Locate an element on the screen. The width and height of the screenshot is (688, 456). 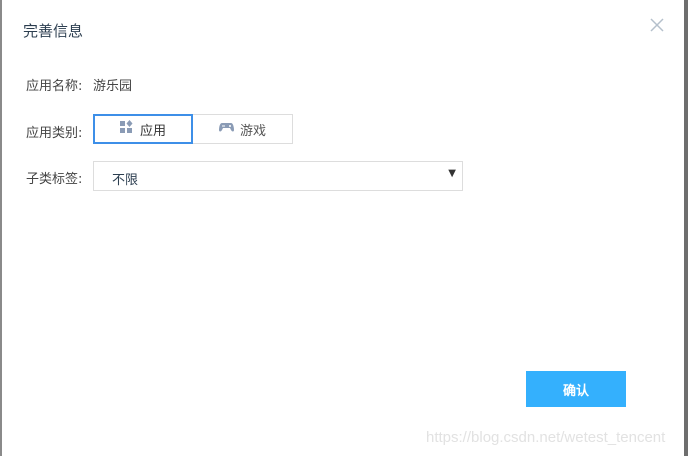
dropdown-arrow-icon: ▼ is located at coordinates (452, 173).